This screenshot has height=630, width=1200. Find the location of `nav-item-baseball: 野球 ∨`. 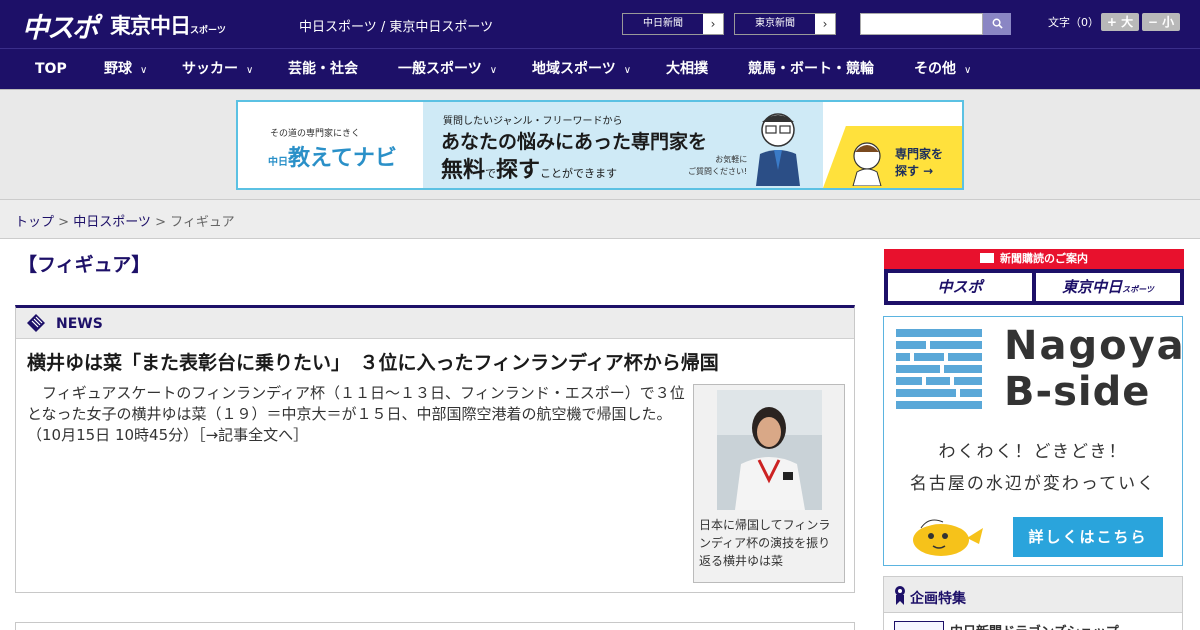

nav-item-baseball: 野球 ∨ is located at coordinates (125, 69).